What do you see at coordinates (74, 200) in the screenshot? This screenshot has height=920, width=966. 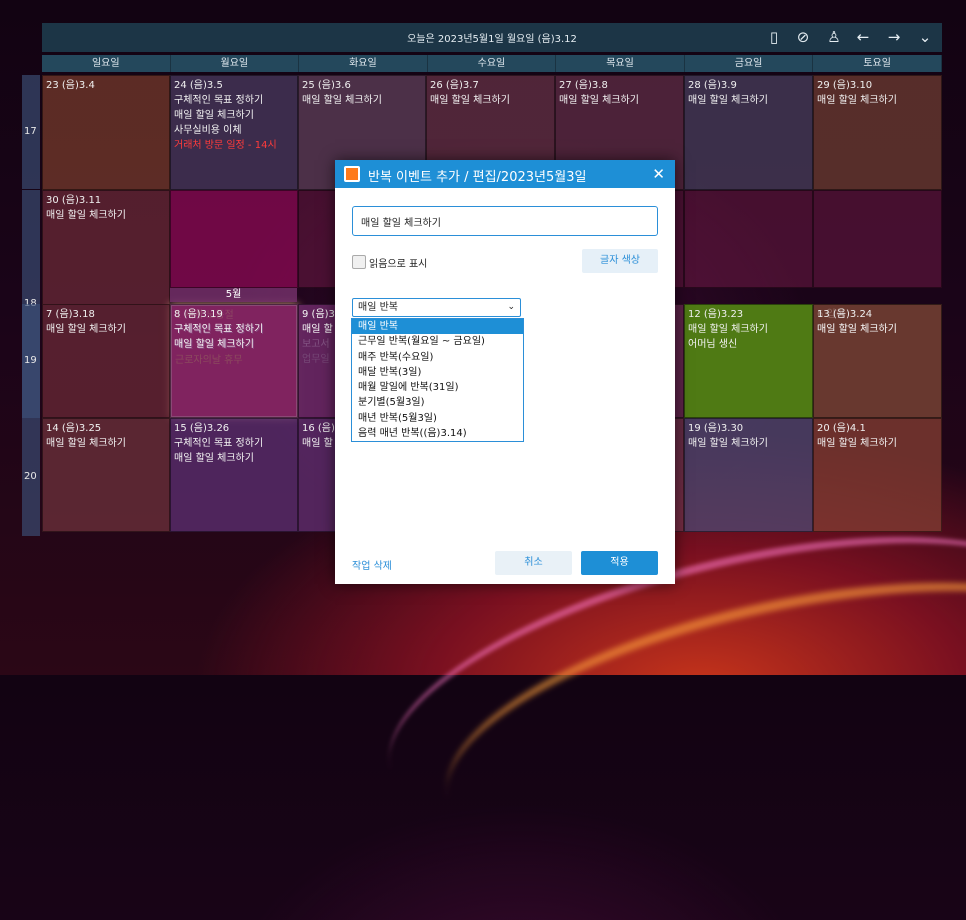 I see `day-date: 30 (음)3.11` at bounding box center [74, 200].